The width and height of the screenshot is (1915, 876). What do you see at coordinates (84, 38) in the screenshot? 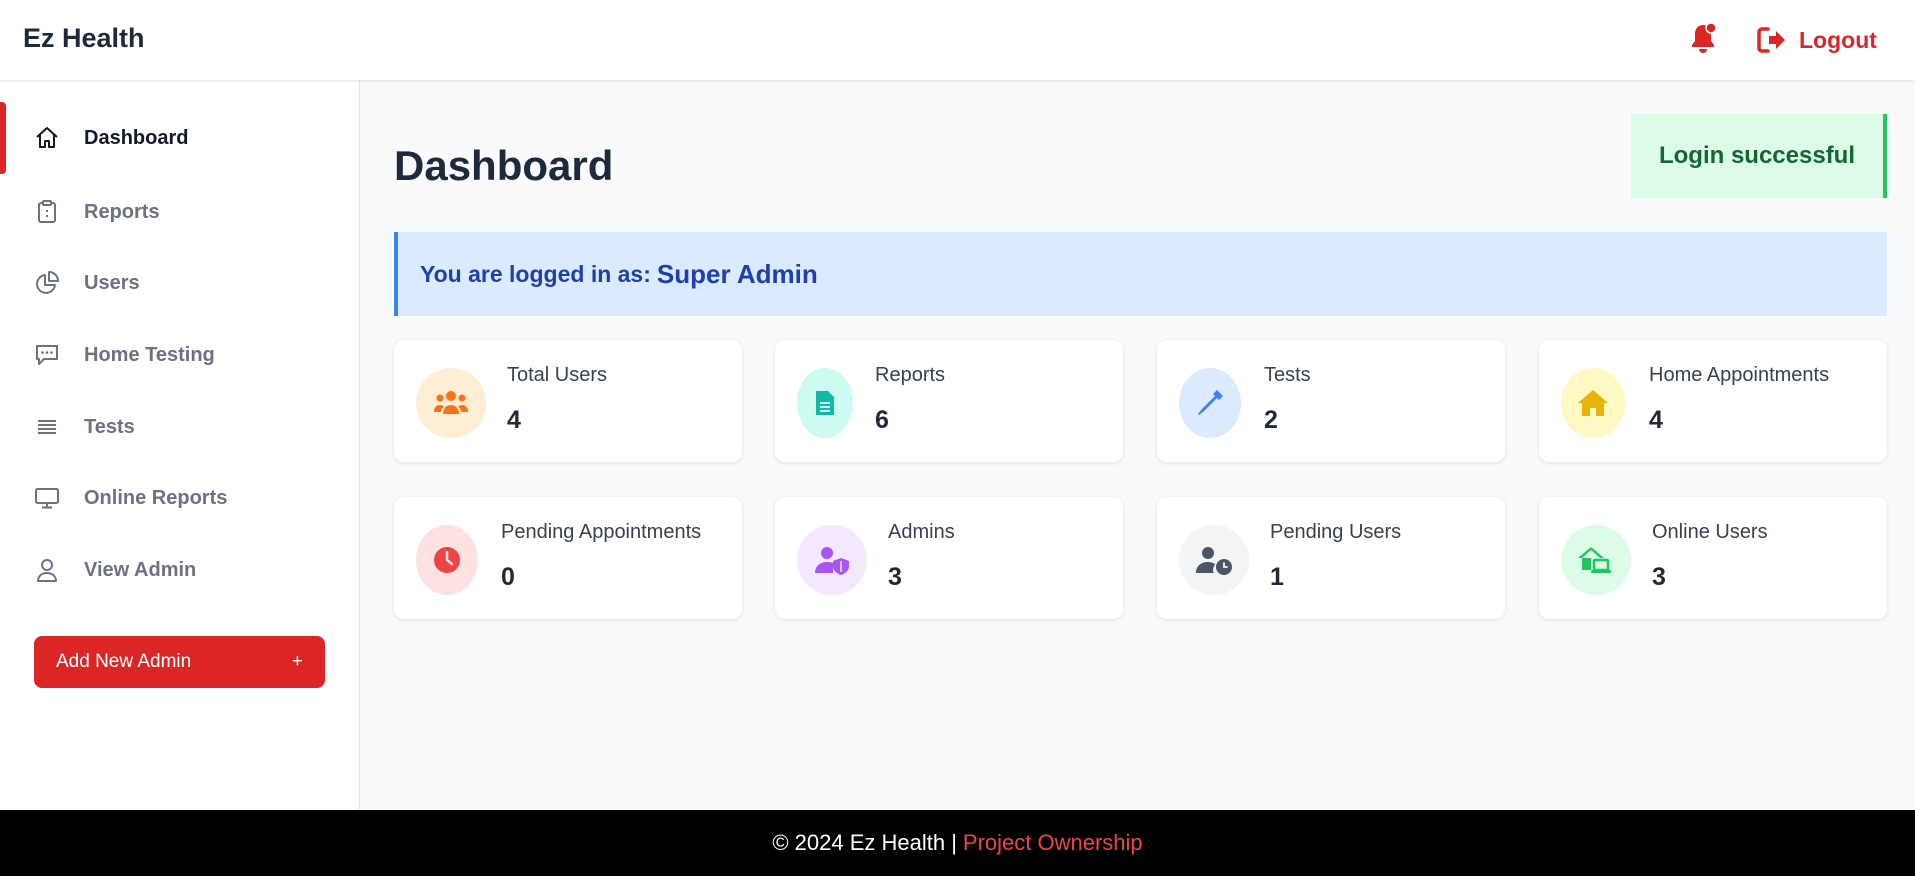
I see `brand-logo: Ez Health` at bounding box center [84, 38].